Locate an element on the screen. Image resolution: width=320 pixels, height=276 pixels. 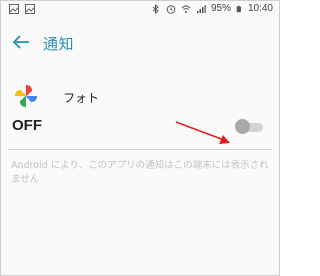
arrow-left-icon is located at coordinates (21, 42).